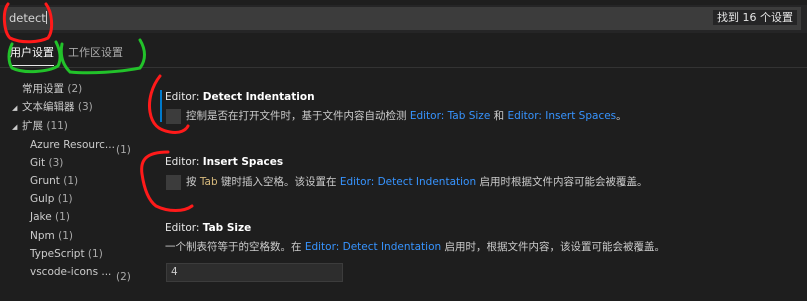  I want to click on tab-workspace-settings: 工作区设置, so click(95, 53).